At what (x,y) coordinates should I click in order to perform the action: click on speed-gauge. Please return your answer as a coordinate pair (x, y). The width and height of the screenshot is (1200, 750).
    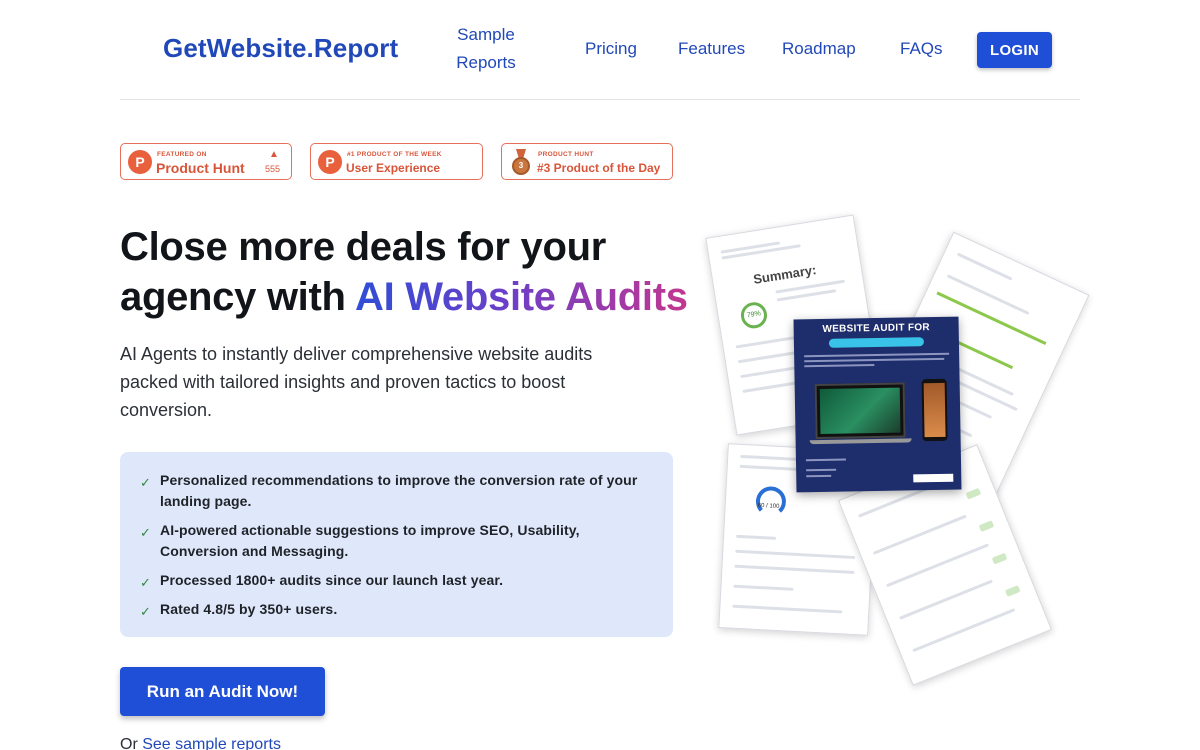
    Looking at the image, I should click on (771, 501).